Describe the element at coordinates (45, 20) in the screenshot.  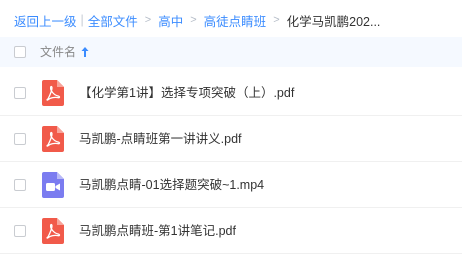
I see `back-link: 返回上一级` at that location.